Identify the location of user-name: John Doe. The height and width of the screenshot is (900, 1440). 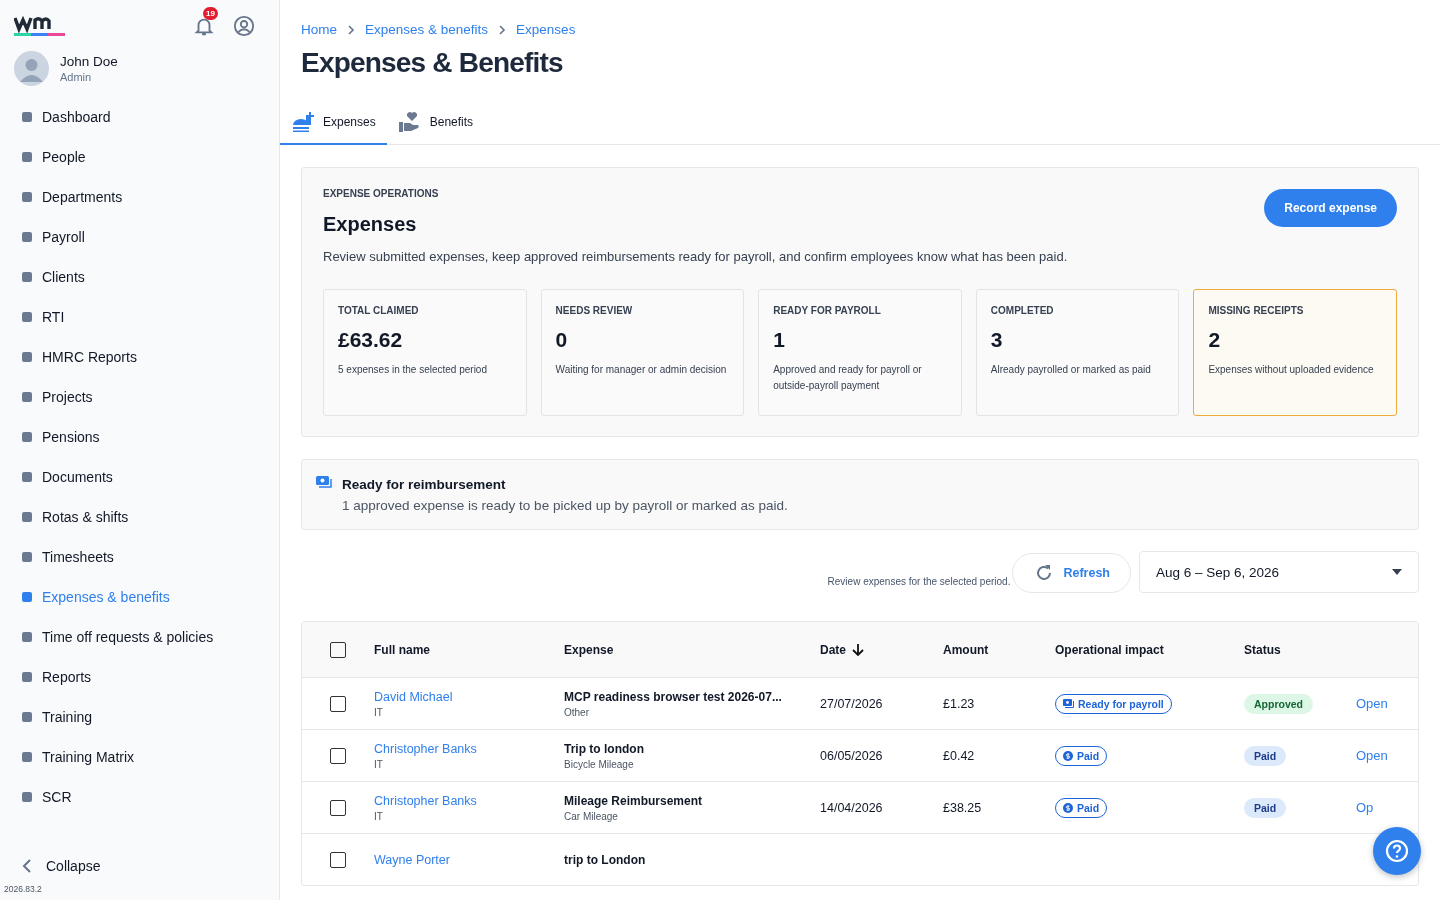
(89, 61).